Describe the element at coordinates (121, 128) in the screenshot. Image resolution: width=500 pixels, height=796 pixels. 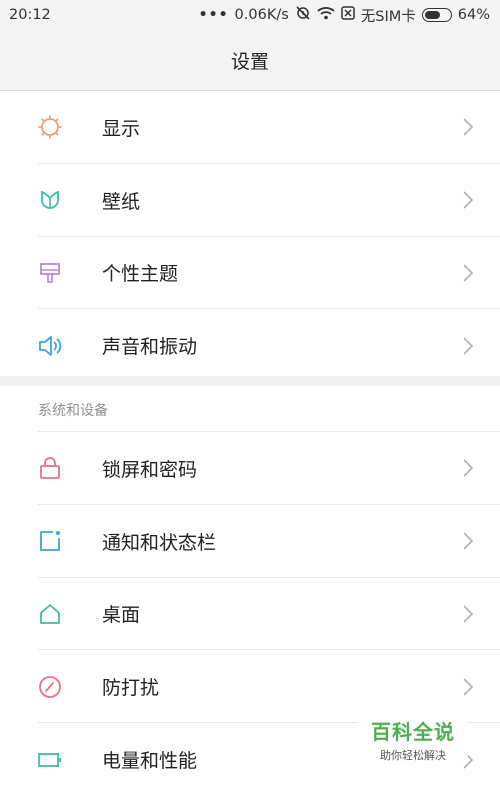
I see `settings-item-label: 显示` at that location.